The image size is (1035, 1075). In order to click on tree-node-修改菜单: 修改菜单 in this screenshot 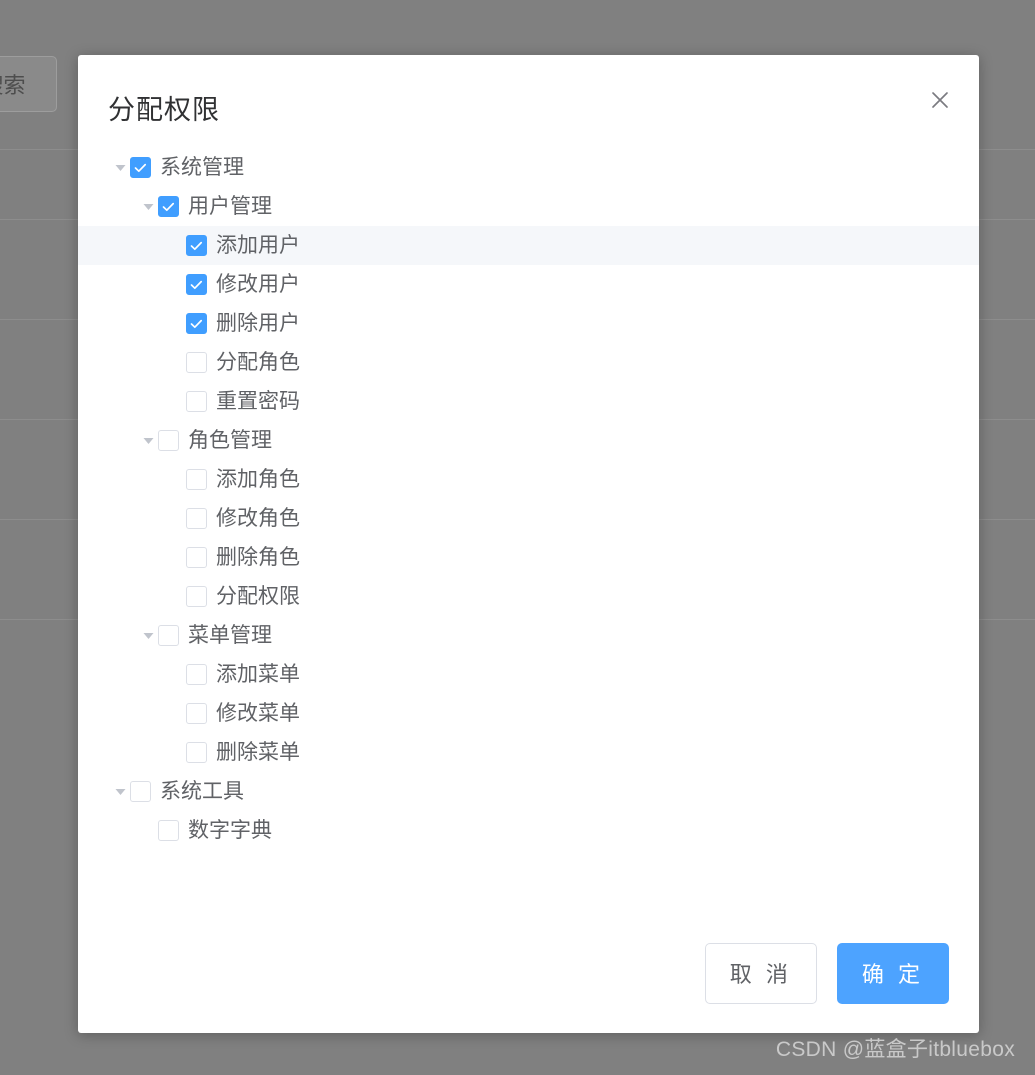, I will do `click(528, 713)`.